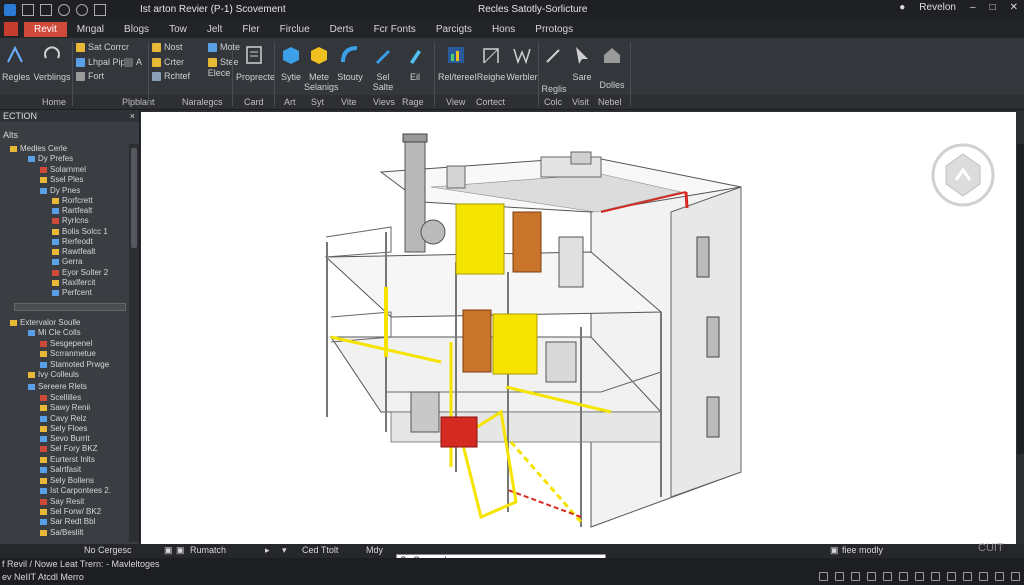 The image size is (1024, 585). What do you see at coordinates (68, 353) in the screenshot?
I see `browser-tree-item: Scrranmetue` at bounding box center [68, 353].